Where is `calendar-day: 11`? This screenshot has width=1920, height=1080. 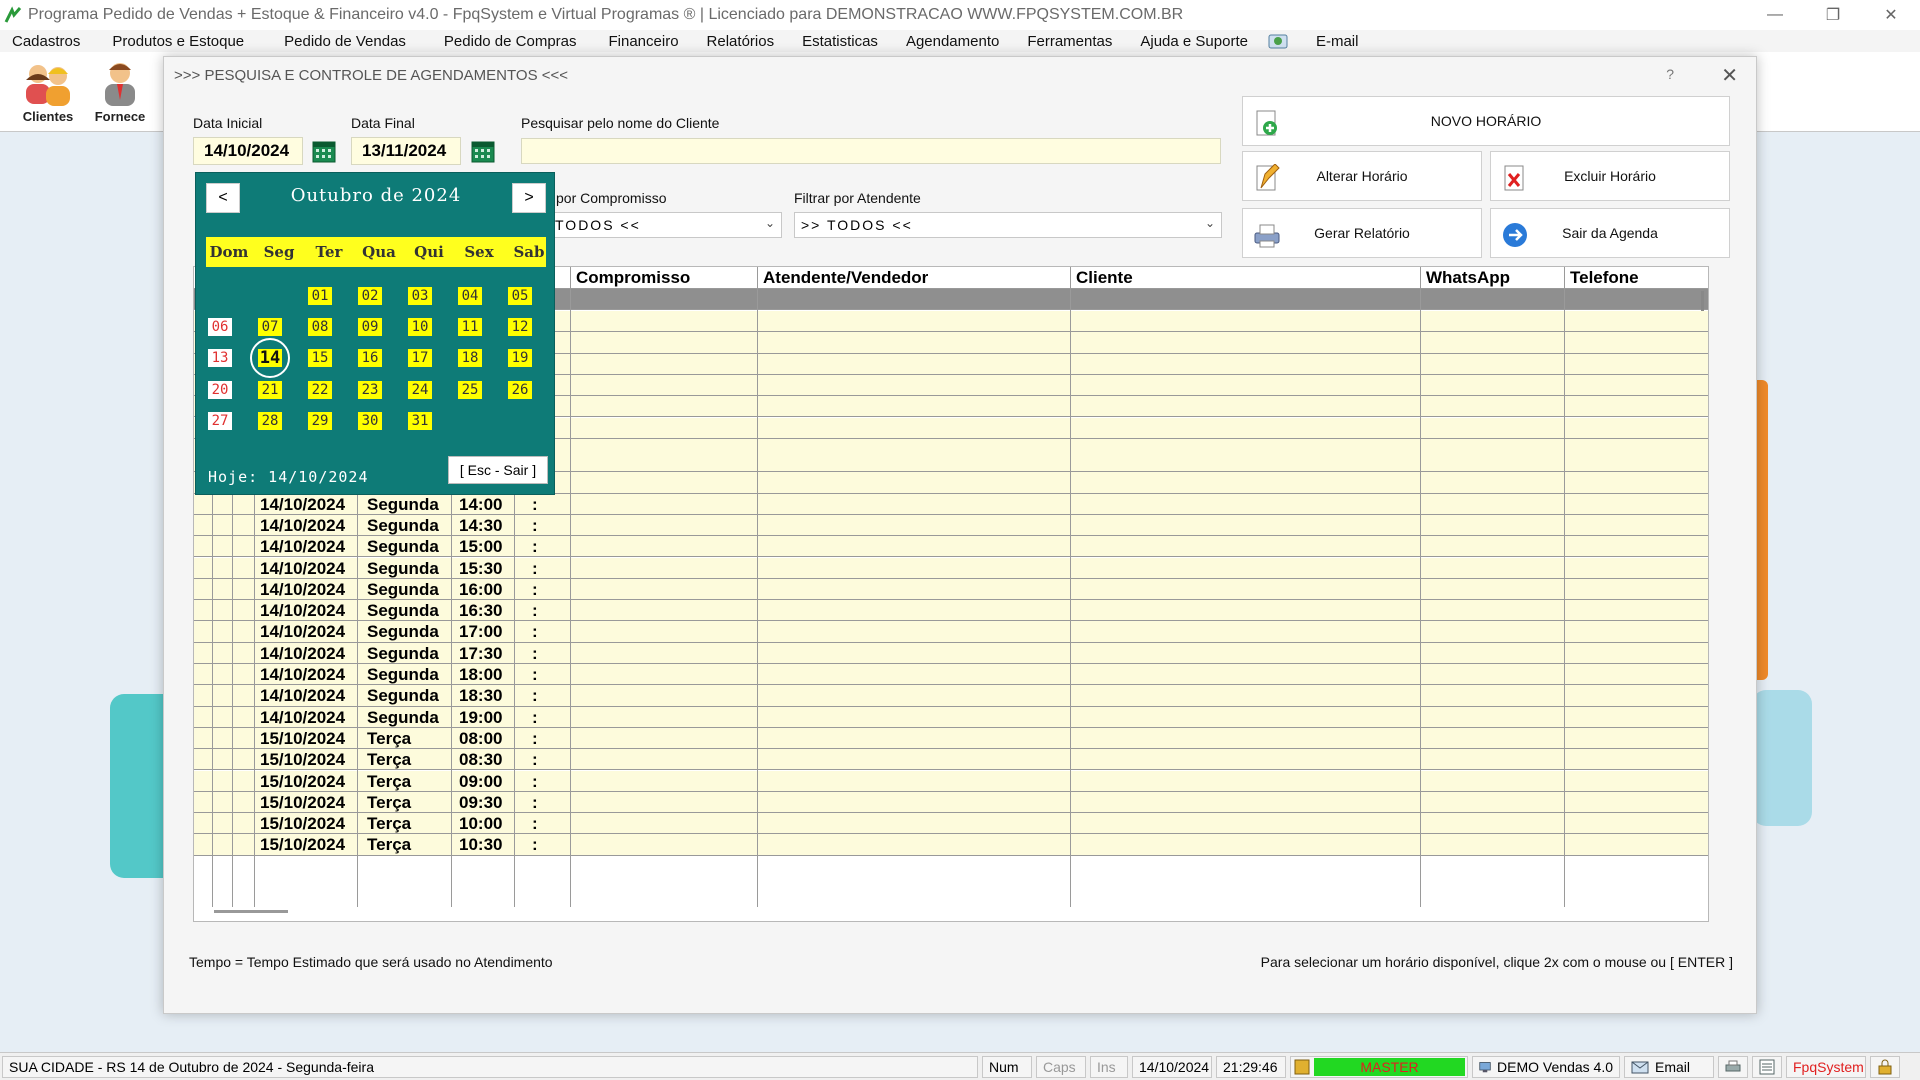
calendar-day: 11 is located at coordinates (470, 327).